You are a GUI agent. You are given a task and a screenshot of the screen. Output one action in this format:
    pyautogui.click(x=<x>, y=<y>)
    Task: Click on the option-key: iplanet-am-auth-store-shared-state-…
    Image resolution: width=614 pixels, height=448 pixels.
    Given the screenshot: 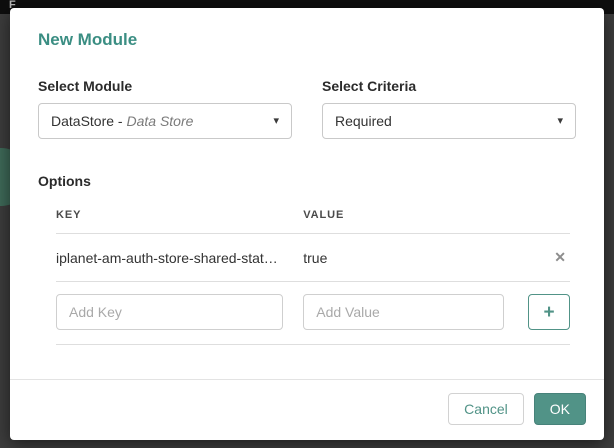 What is the action you would take?
    pyautogui.click(x=173, y=257)
    